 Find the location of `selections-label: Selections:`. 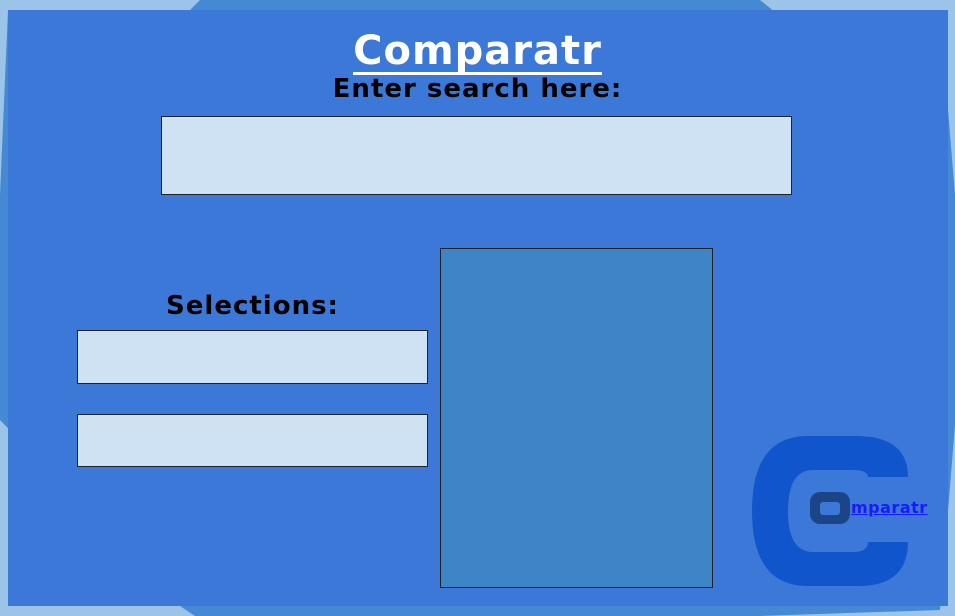

selections-label: Selections: is located at coordinates (252, 306).